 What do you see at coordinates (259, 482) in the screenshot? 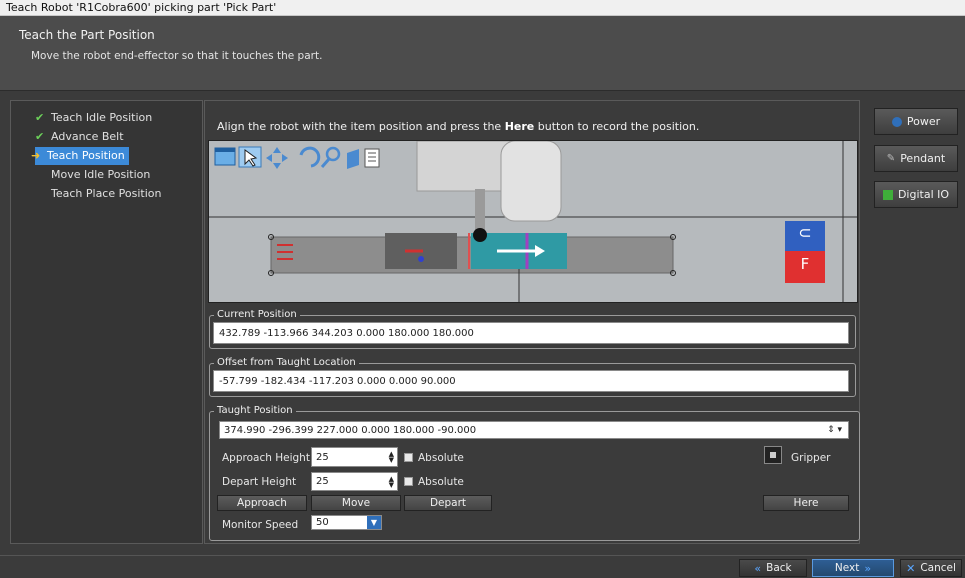
I see `depart-height-label: Depart Height` at bounding box center [259, 482].